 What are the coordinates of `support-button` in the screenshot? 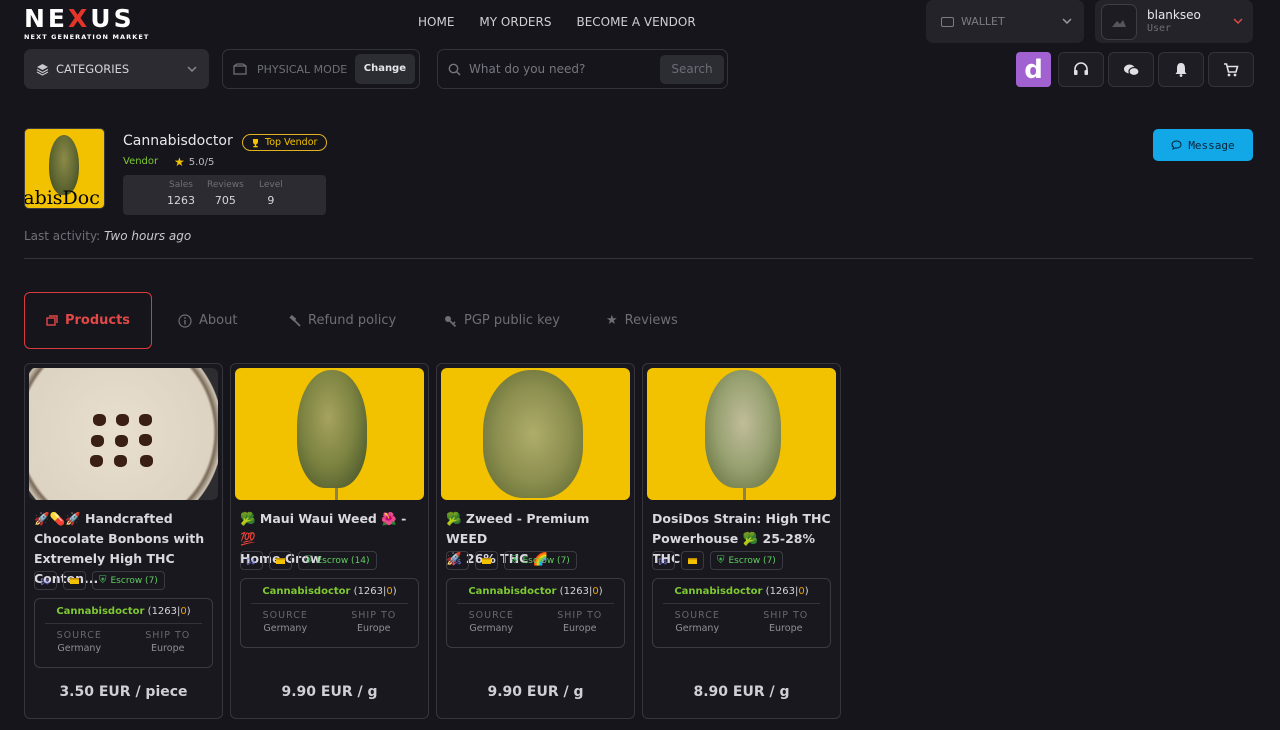 It's located at (1081, 69).